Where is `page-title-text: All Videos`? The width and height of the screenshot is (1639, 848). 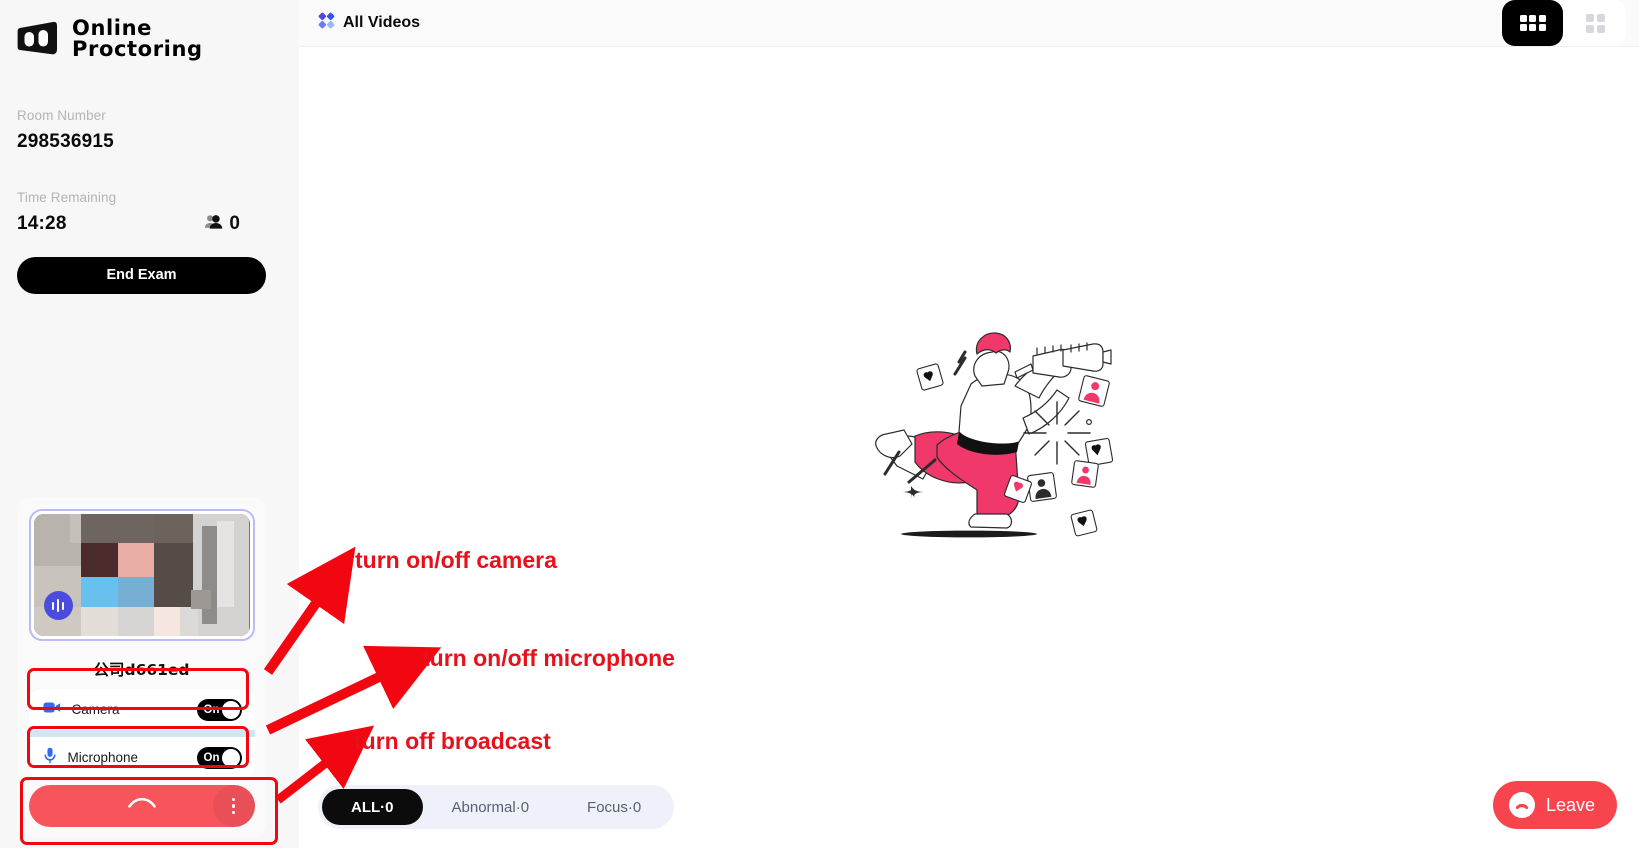 page-title-text: All Videos is located at coordinates (382, 22).